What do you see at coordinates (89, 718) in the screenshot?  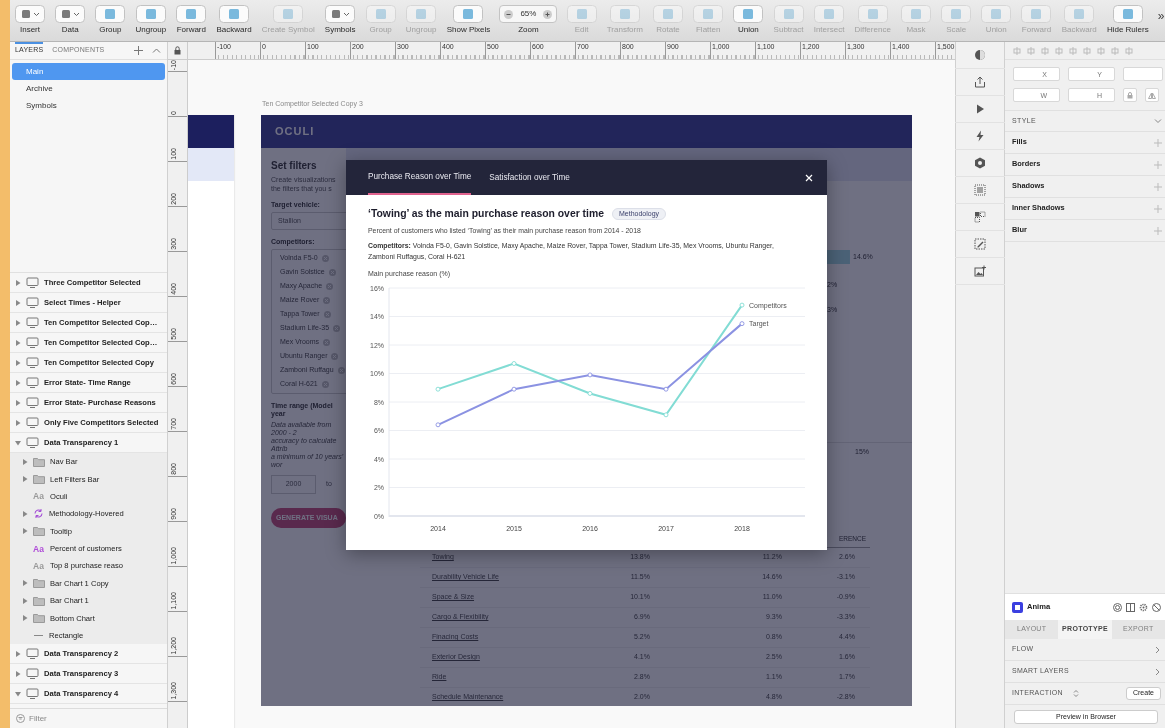 I see `filter-field: Filter` at bounding box center [89, 718].